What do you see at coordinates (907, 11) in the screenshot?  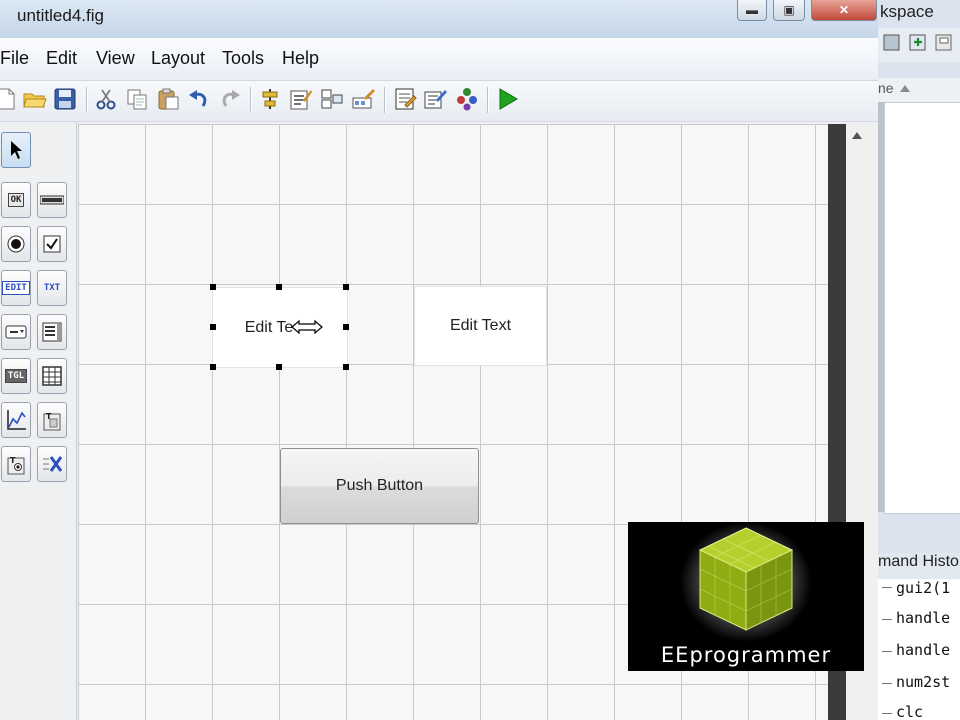 I see `workspace-title: kspace` at bounding box center [907, 11].